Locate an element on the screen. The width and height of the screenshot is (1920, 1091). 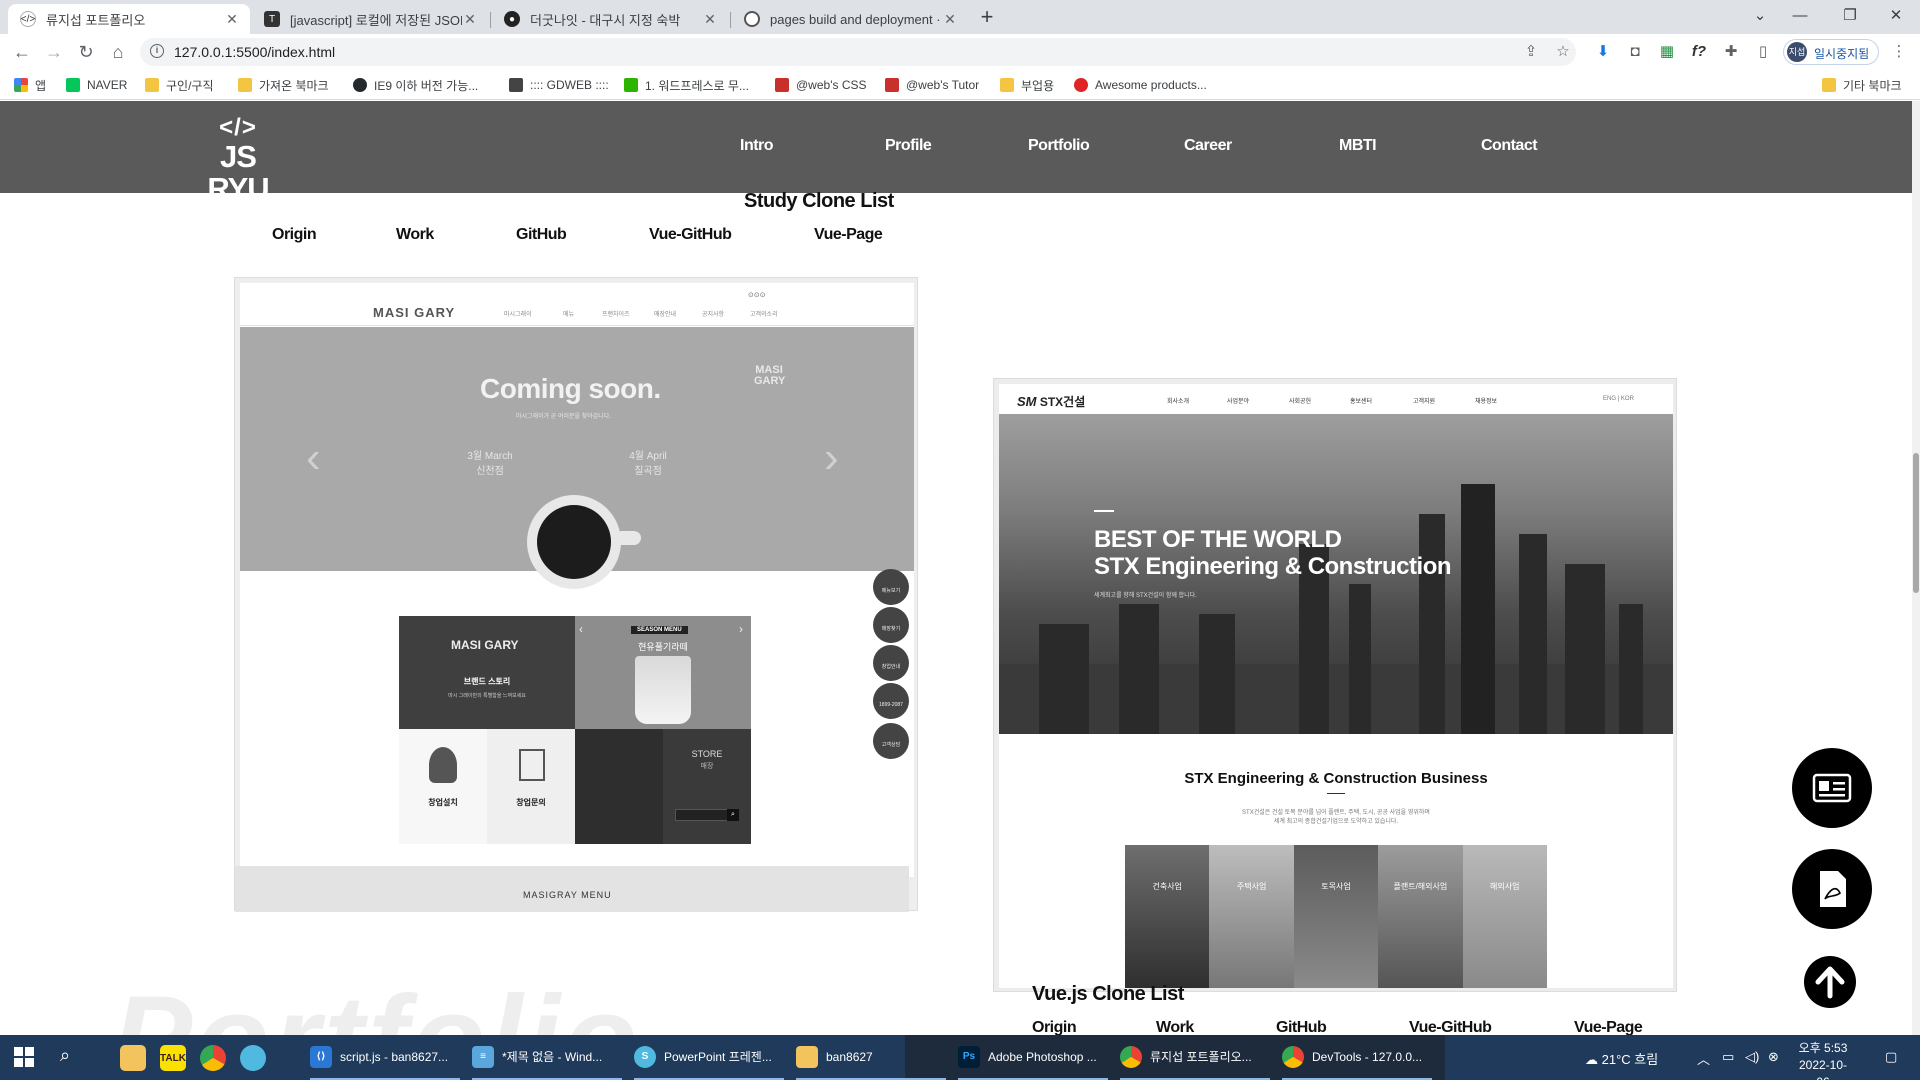
github-icon is located at coordinates (360, 85).